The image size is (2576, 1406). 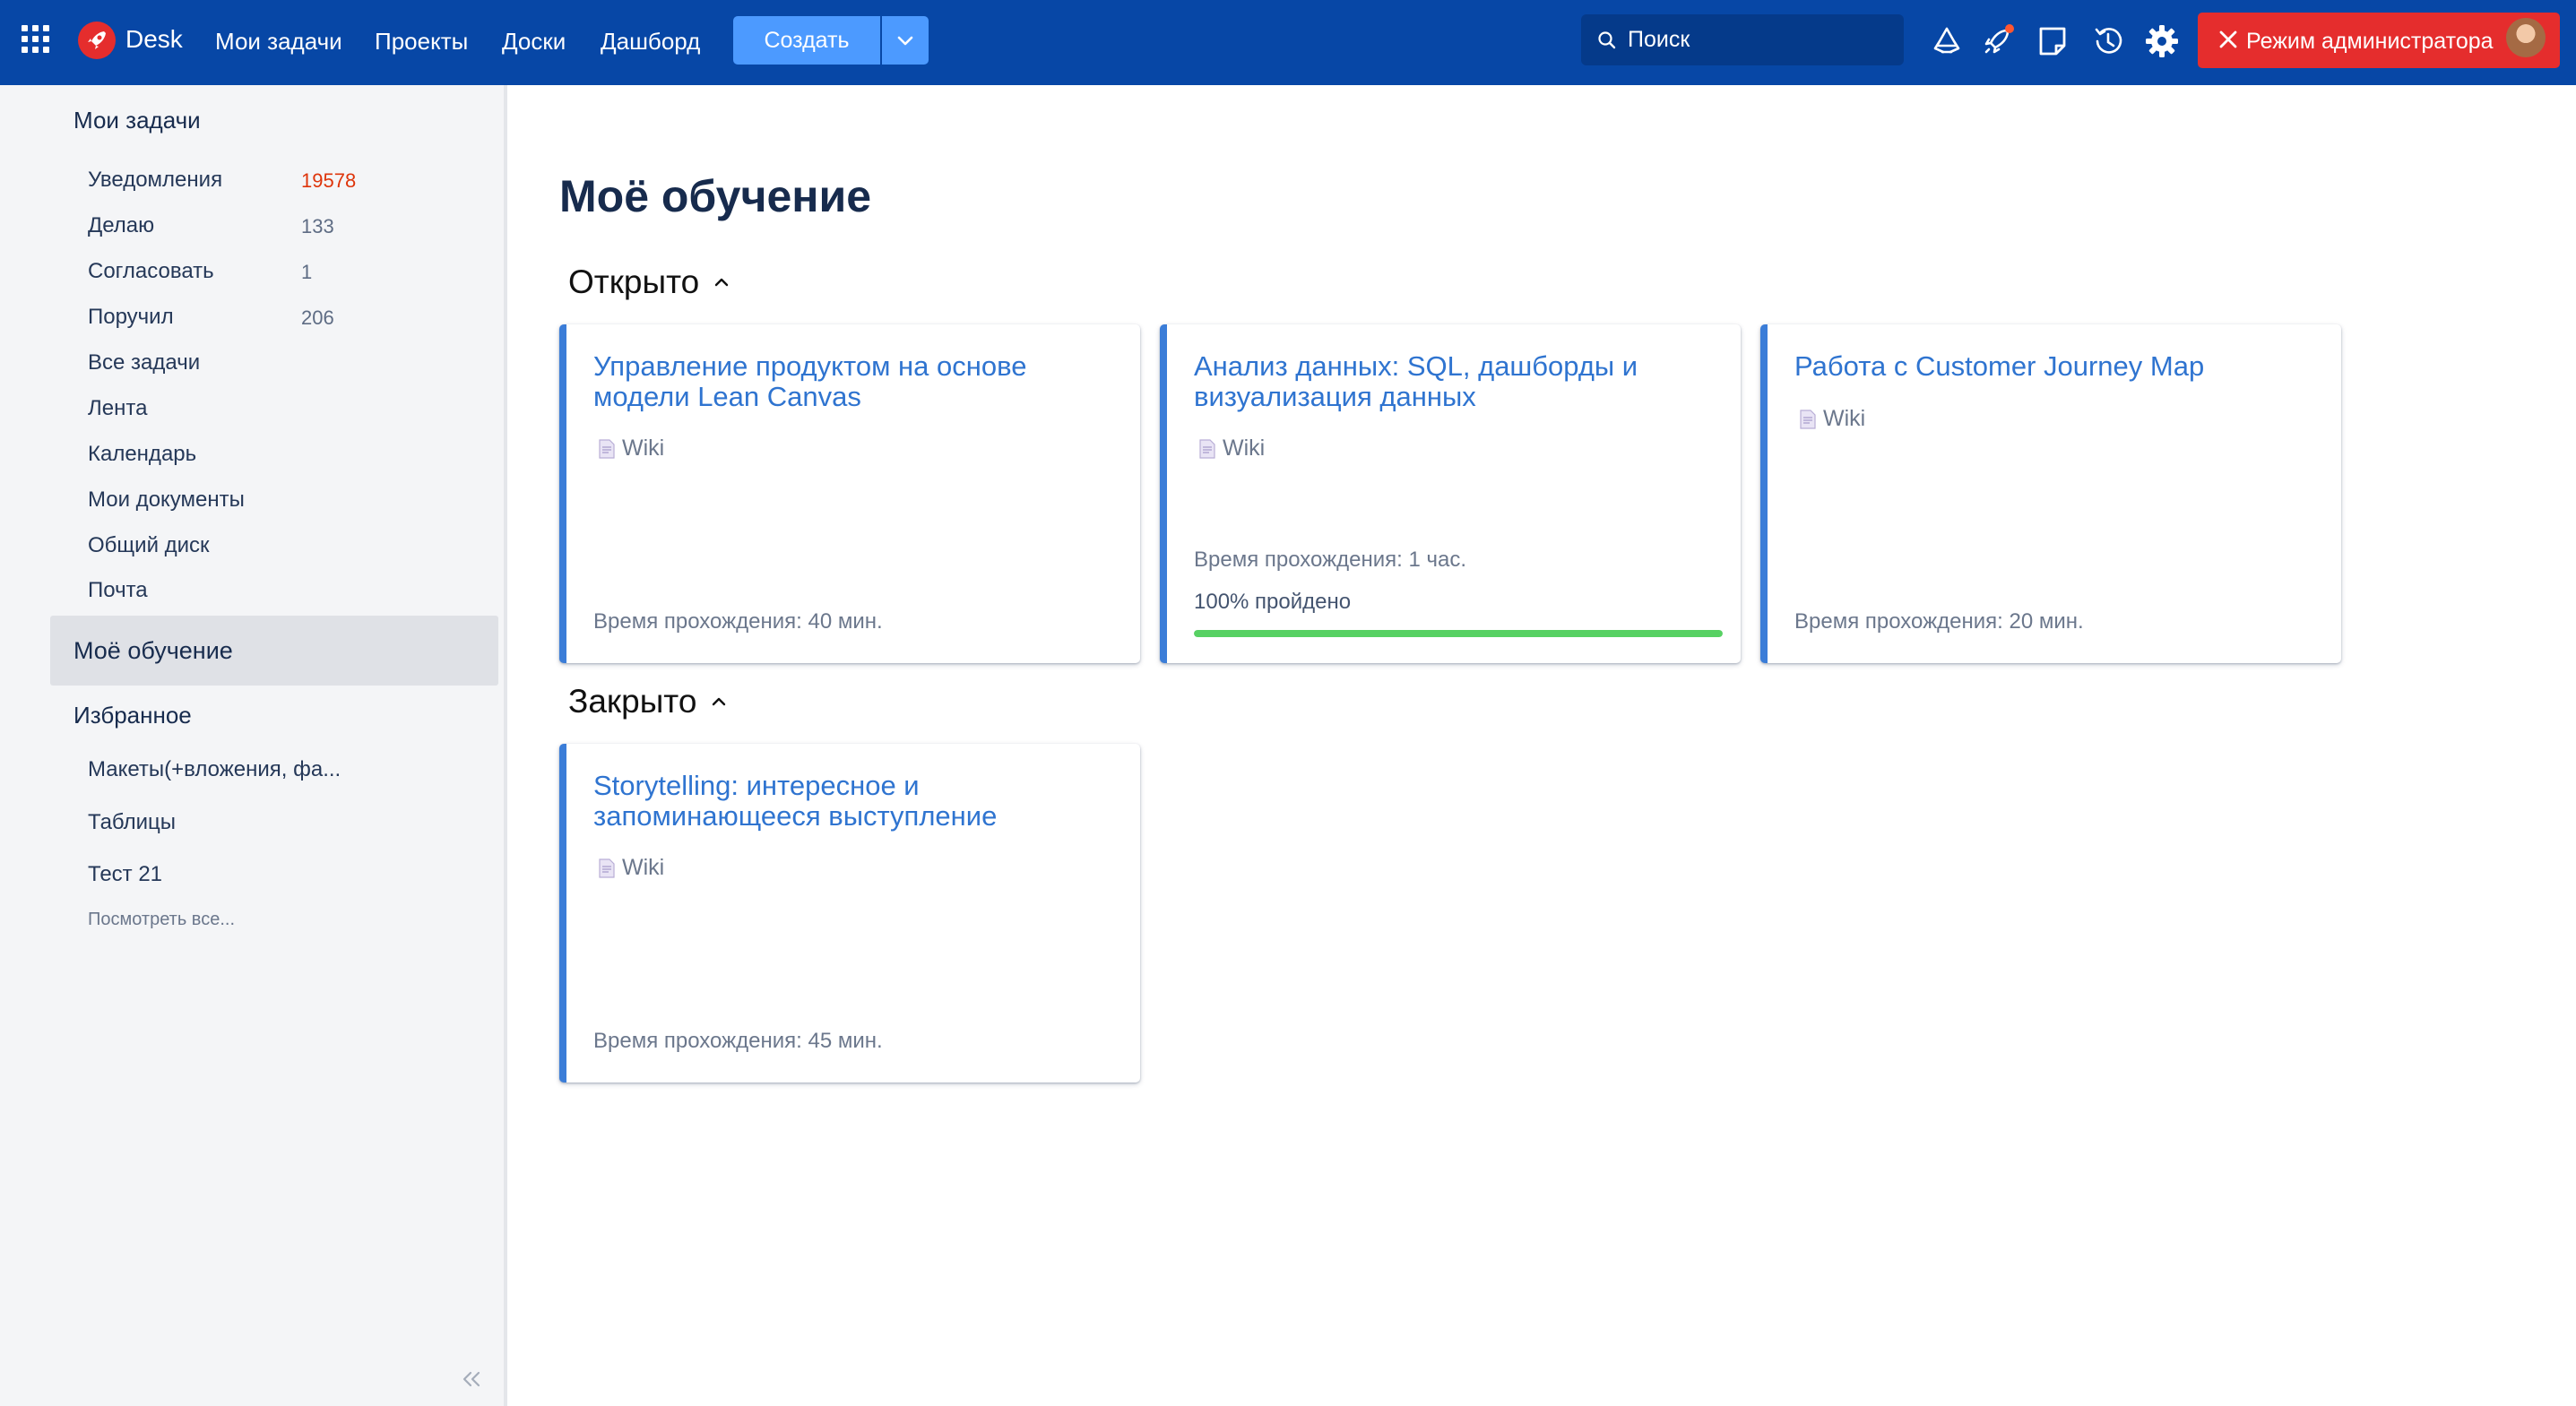 What do you see at coordinates (1273, 602) in the screenshot?
I see `course-progress-label: 100% пройдено` at bounding box center [1273, 602].